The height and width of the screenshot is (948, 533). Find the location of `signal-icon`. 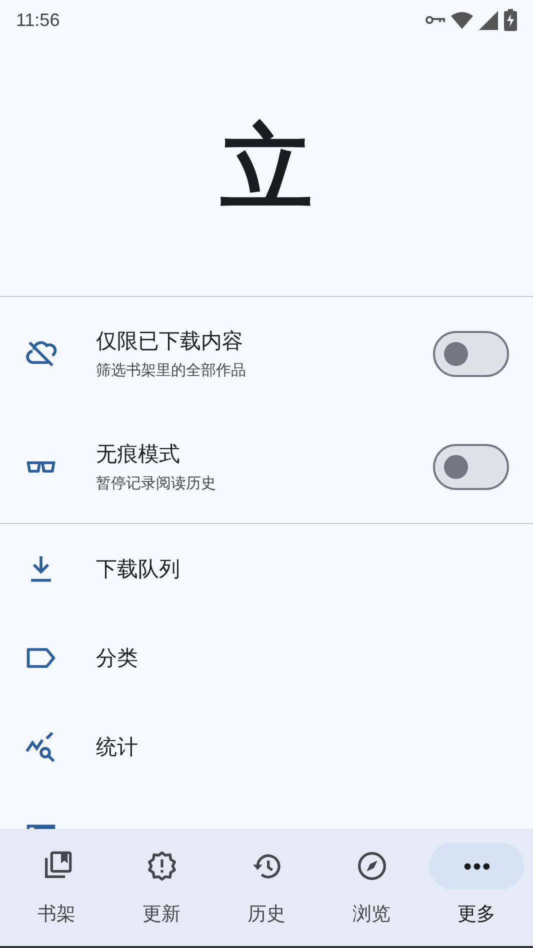

signal-icon is located at coordinates (488, 20).